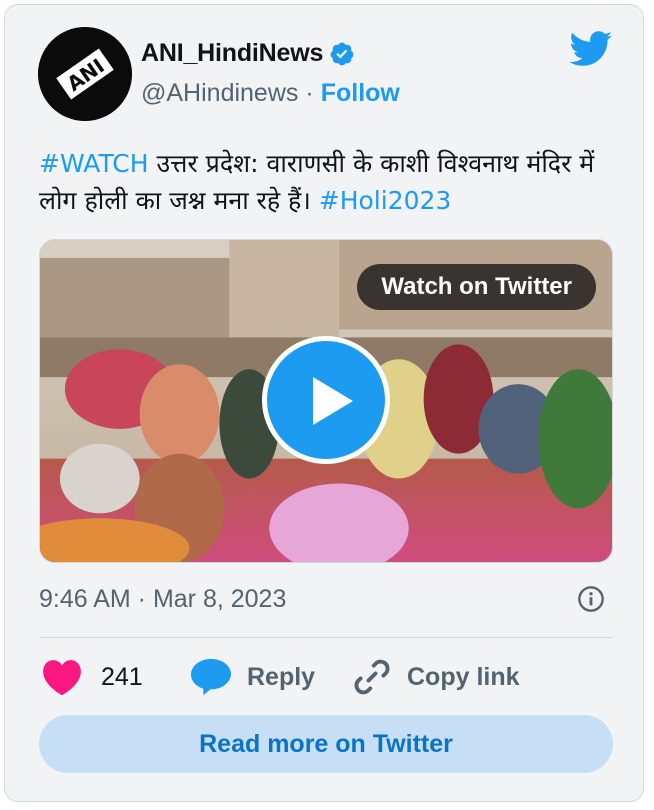  I want to click on like-button: 241, so click(92, 677).